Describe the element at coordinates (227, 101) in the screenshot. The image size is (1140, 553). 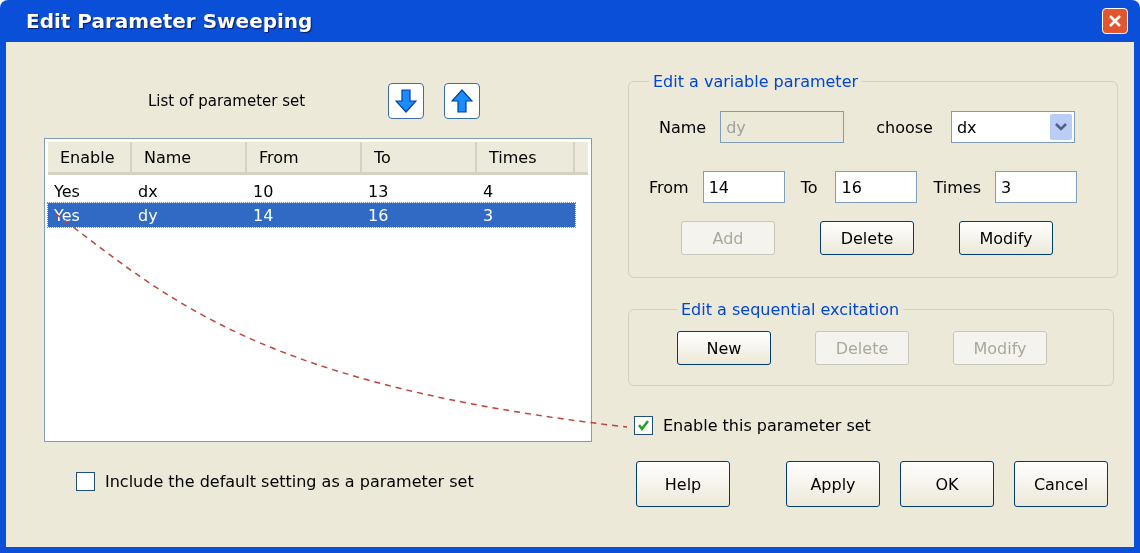
I see `list-label: List of parameter set` at that location.